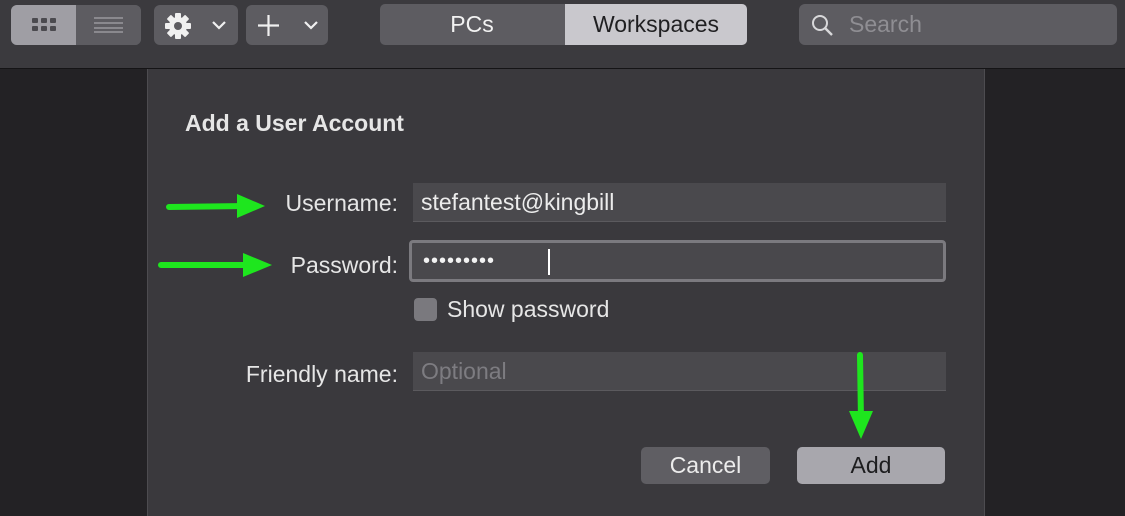 This screenshot has width=1125, height=516. Describe the element at coordinates (518, 202) in the screenshot. I see `username-value: stefantest@kingbill` at that location.